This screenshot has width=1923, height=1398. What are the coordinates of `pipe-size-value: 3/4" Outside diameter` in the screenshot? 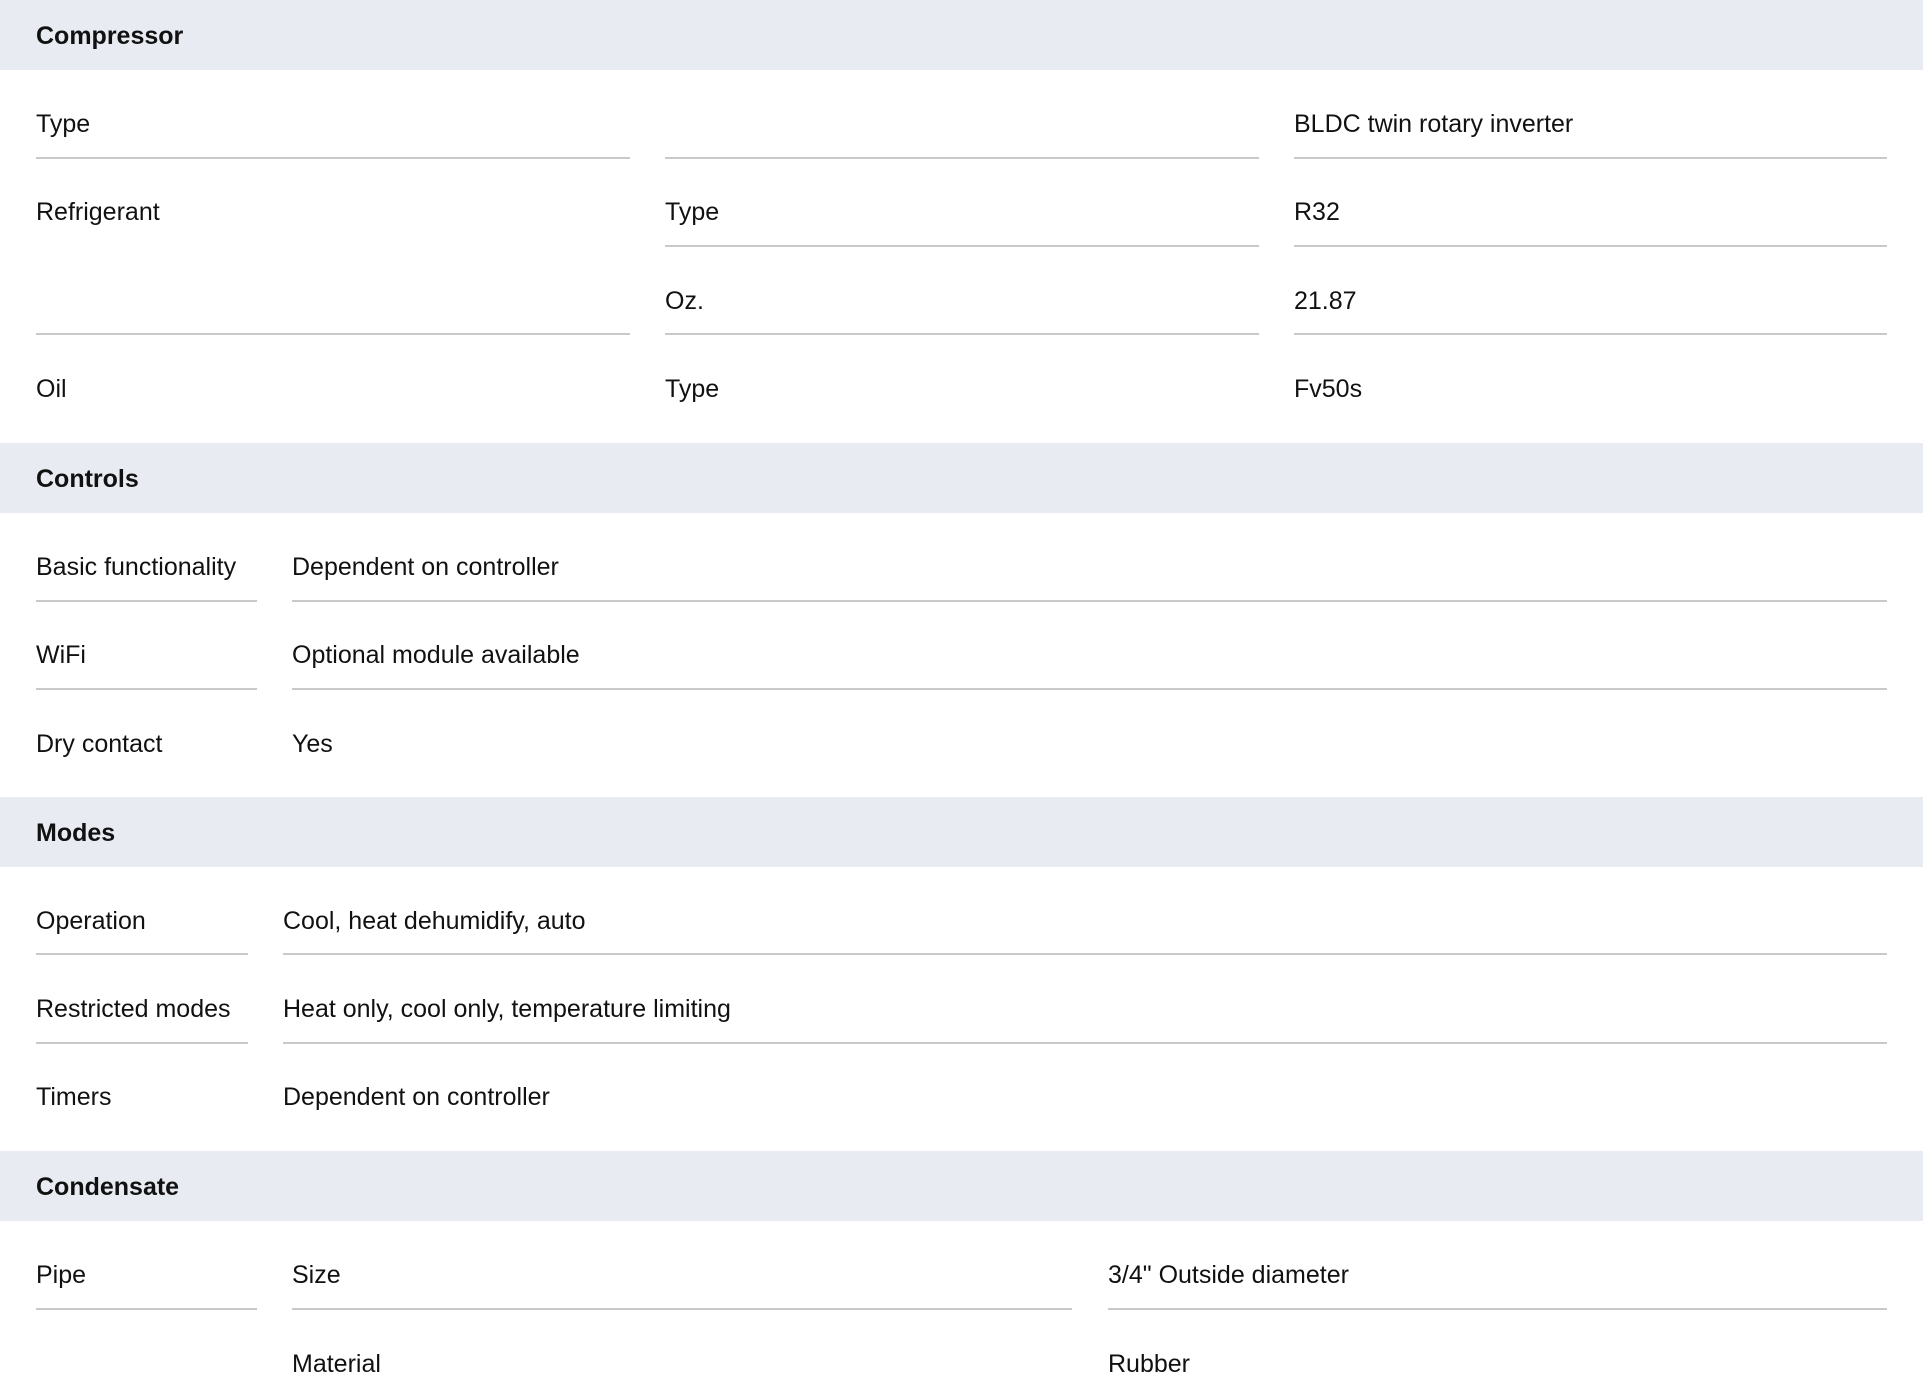 It's located at (1228, 1275).